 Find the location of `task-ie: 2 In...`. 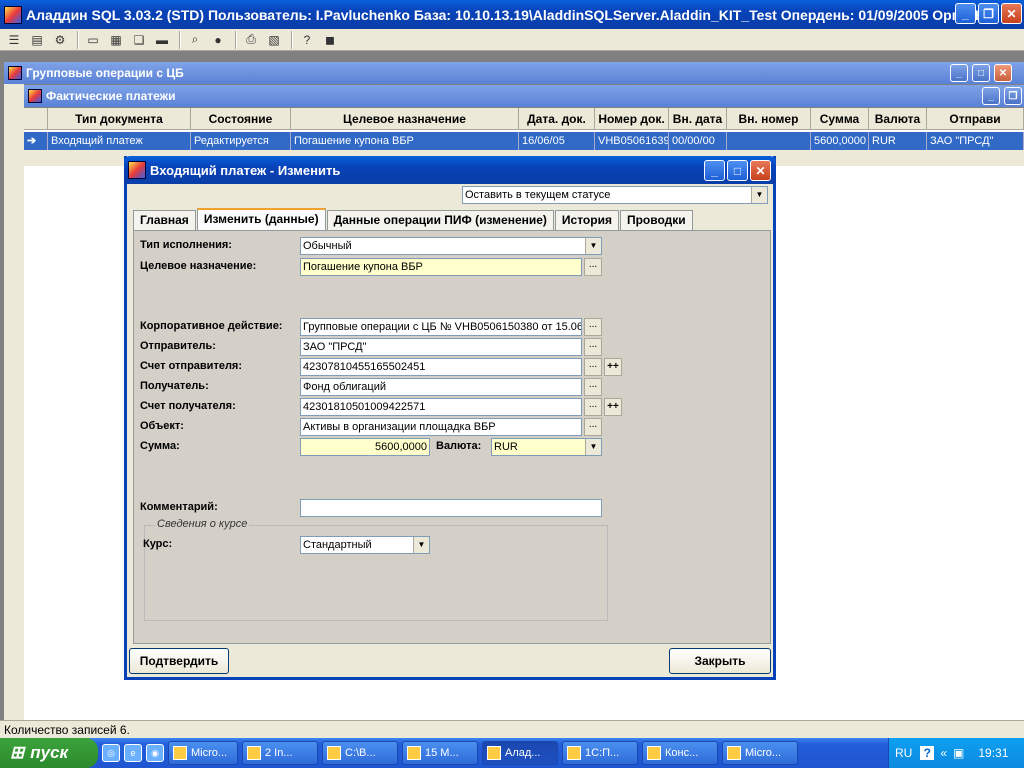

task-ie: 2 In... is located at coordinates (280, 753).